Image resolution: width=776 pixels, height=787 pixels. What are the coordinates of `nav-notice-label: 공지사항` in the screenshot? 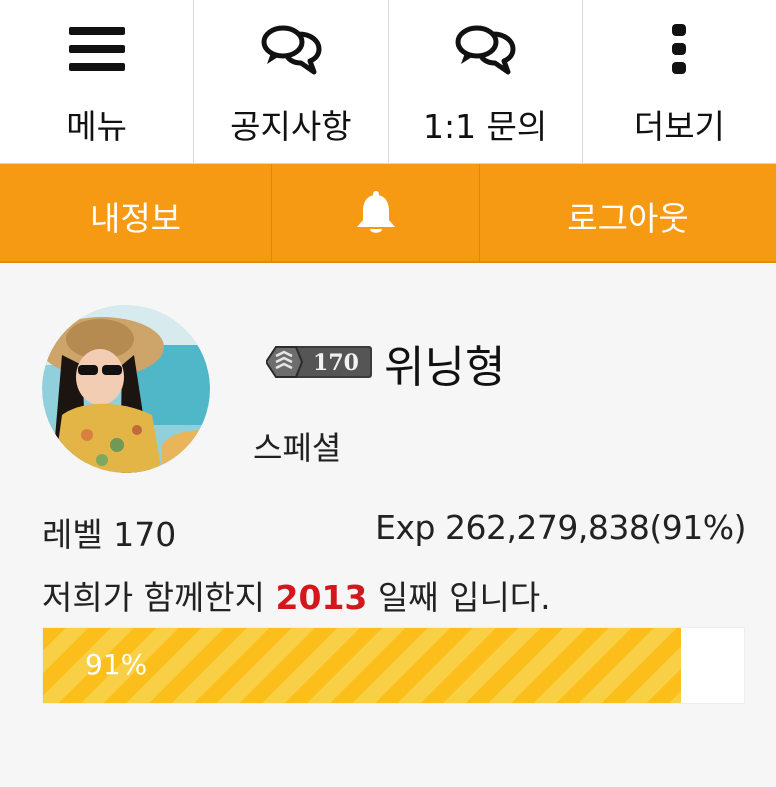 It's located at (291, 126).